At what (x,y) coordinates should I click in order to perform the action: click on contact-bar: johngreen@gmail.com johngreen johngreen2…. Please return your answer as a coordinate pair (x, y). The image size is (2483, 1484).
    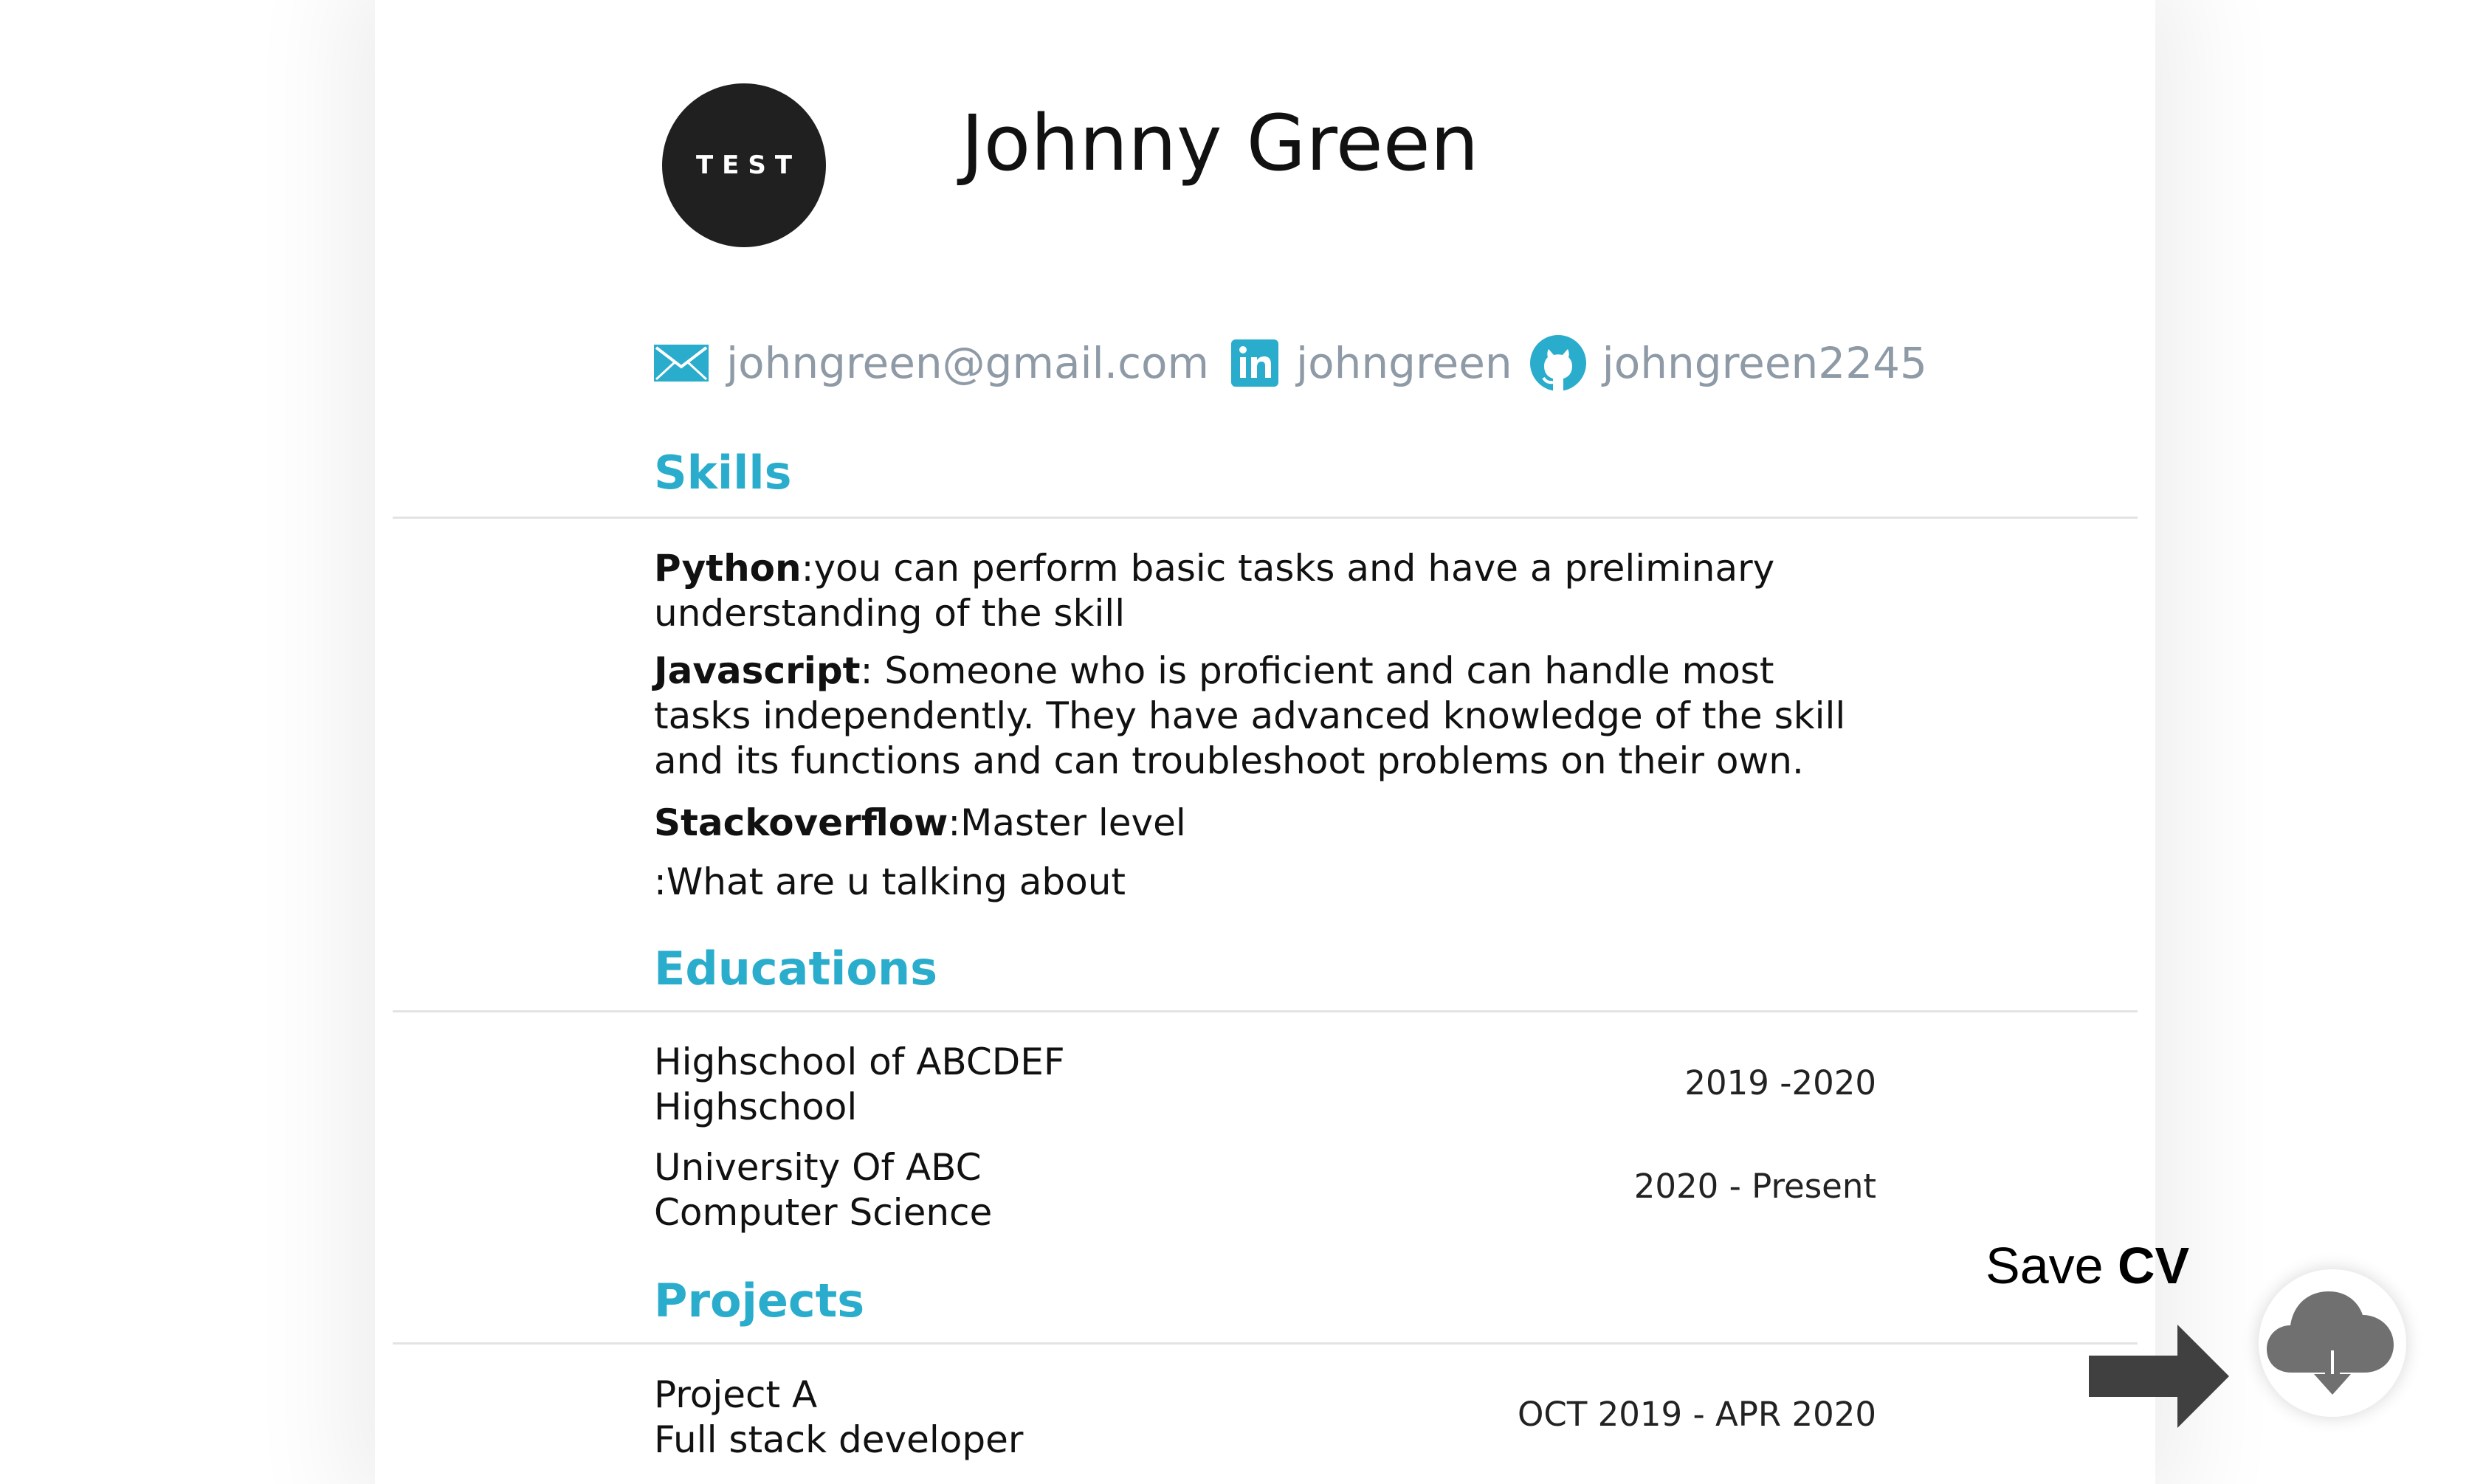
    Looking at the image, I should click on (1290, 363).